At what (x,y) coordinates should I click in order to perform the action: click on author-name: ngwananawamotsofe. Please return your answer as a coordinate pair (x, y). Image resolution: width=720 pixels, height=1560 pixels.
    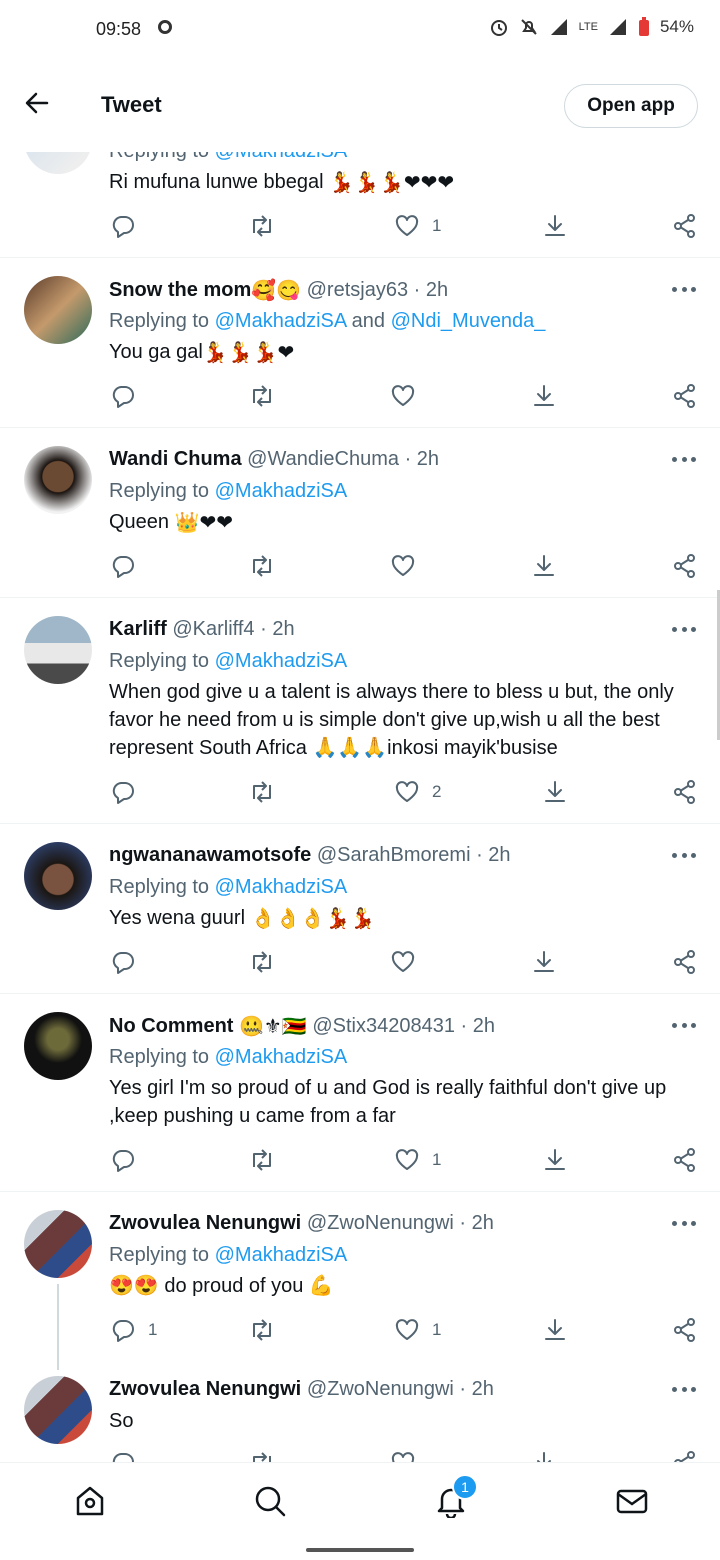
    Looking at the image, I should click on (210, 855).